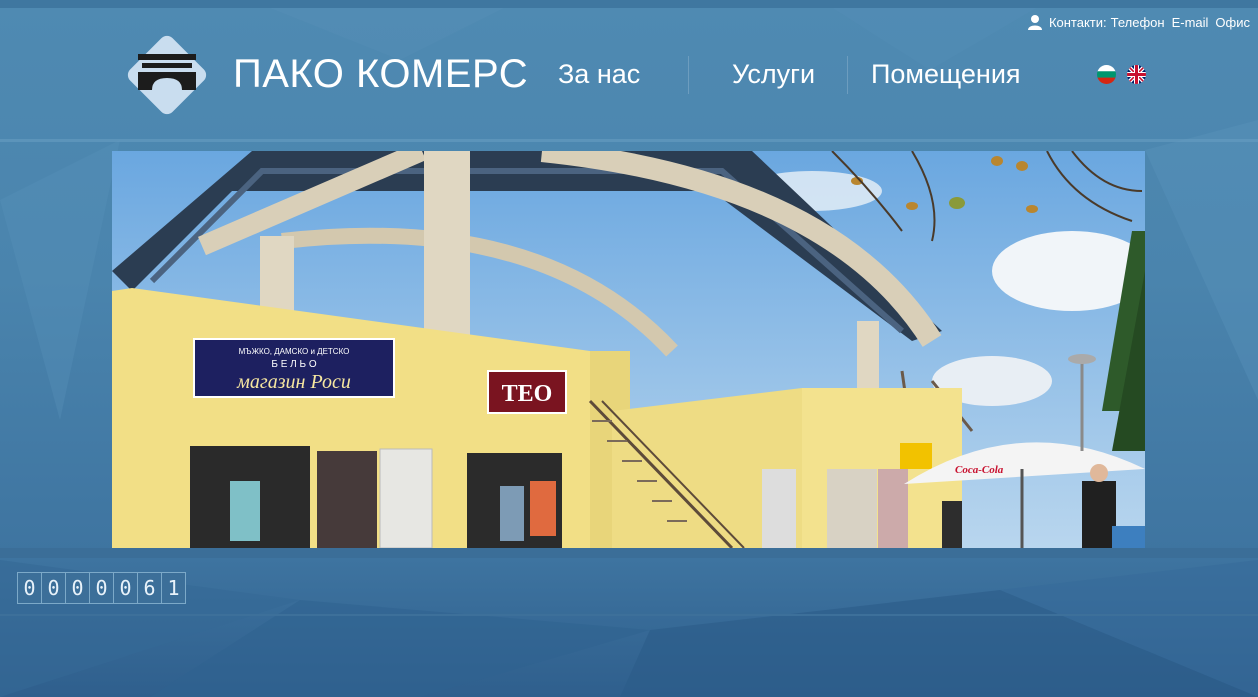  Describe the element at coordinates (1106, 74) in the screenshot. I see `bulgarian-flag-icon` at that location.